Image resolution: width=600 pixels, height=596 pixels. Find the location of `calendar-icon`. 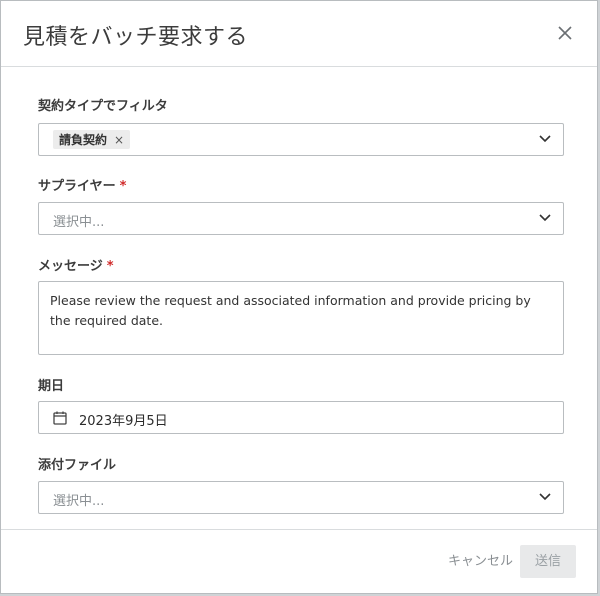

calendar-icon is located at coordinates (60, 418).